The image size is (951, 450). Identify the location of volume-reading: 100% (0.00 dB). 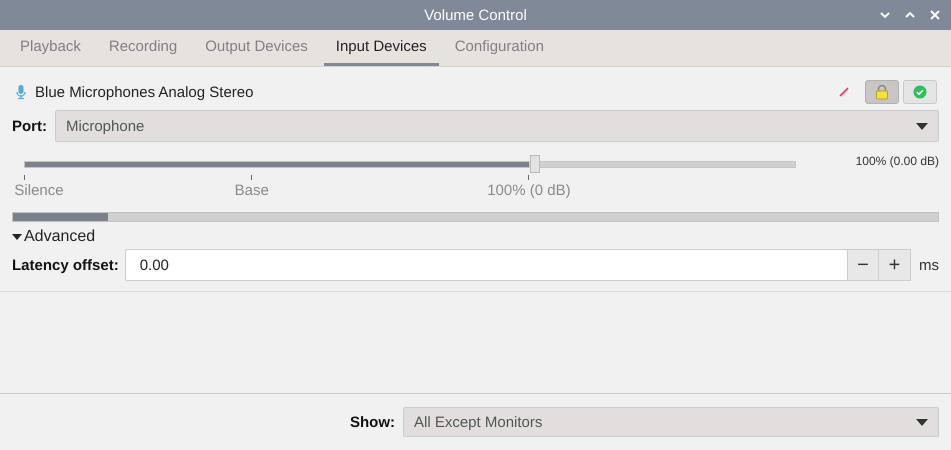
(897, 162).